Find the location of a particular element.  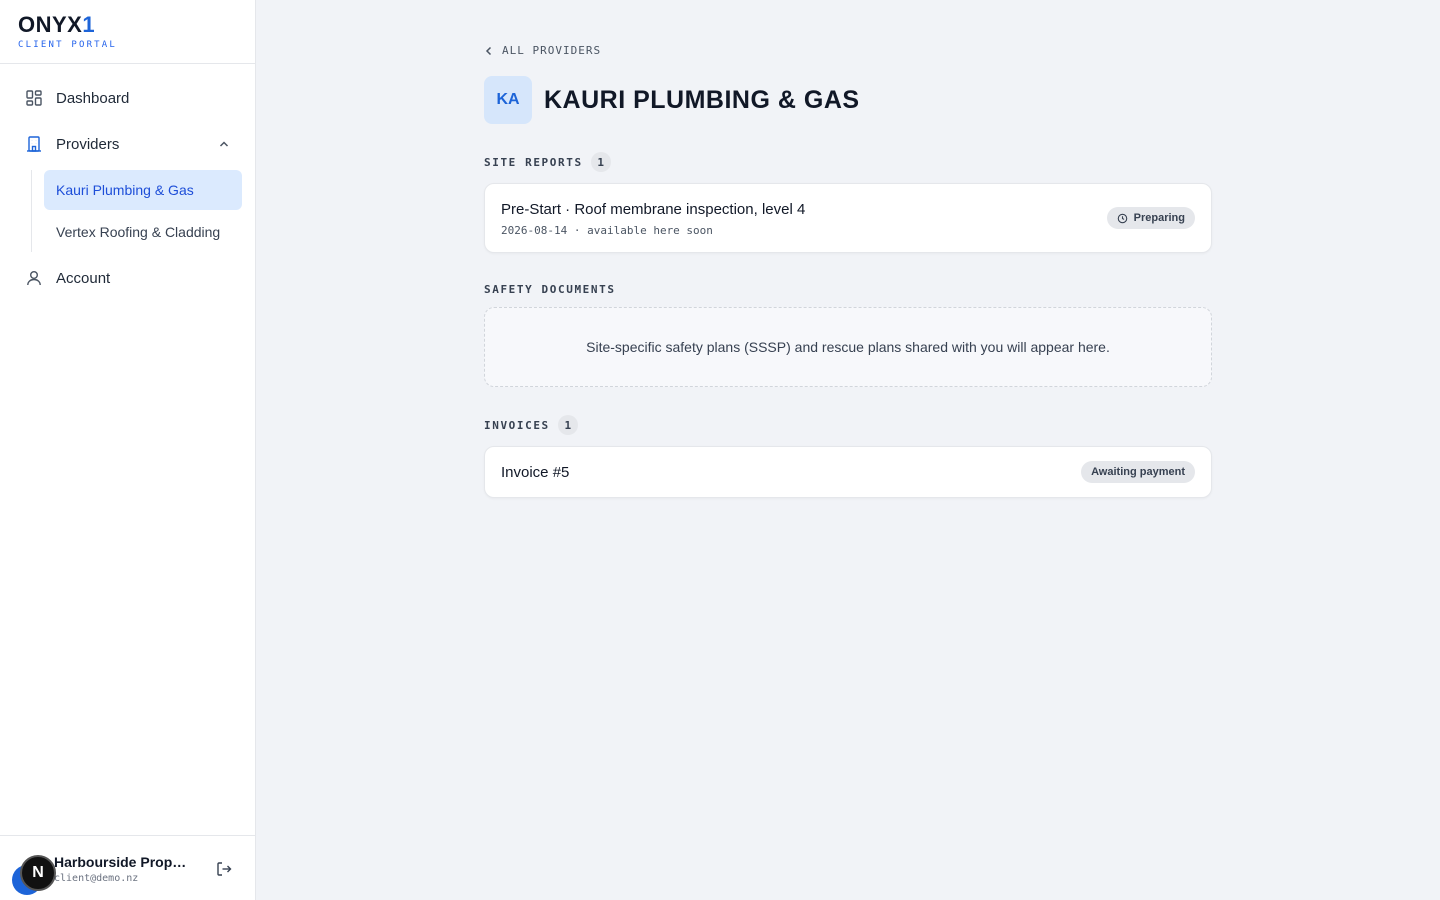

user-name: Harbourside Properties is located at coordinates (124, 862).